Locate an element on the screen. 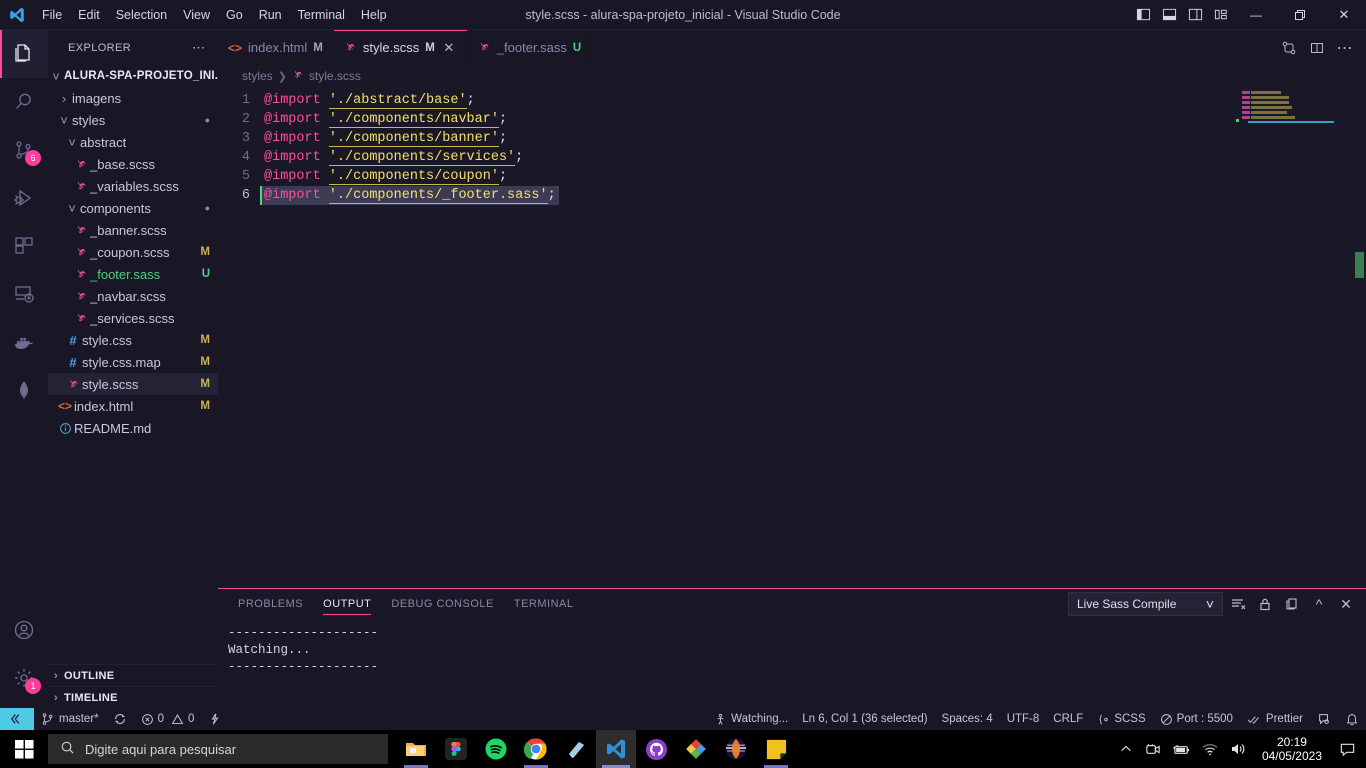 Image resolution: width=1366 pixels, height=768 pixels. menu-terminal: Terminal is located at coordinates (321, 15).